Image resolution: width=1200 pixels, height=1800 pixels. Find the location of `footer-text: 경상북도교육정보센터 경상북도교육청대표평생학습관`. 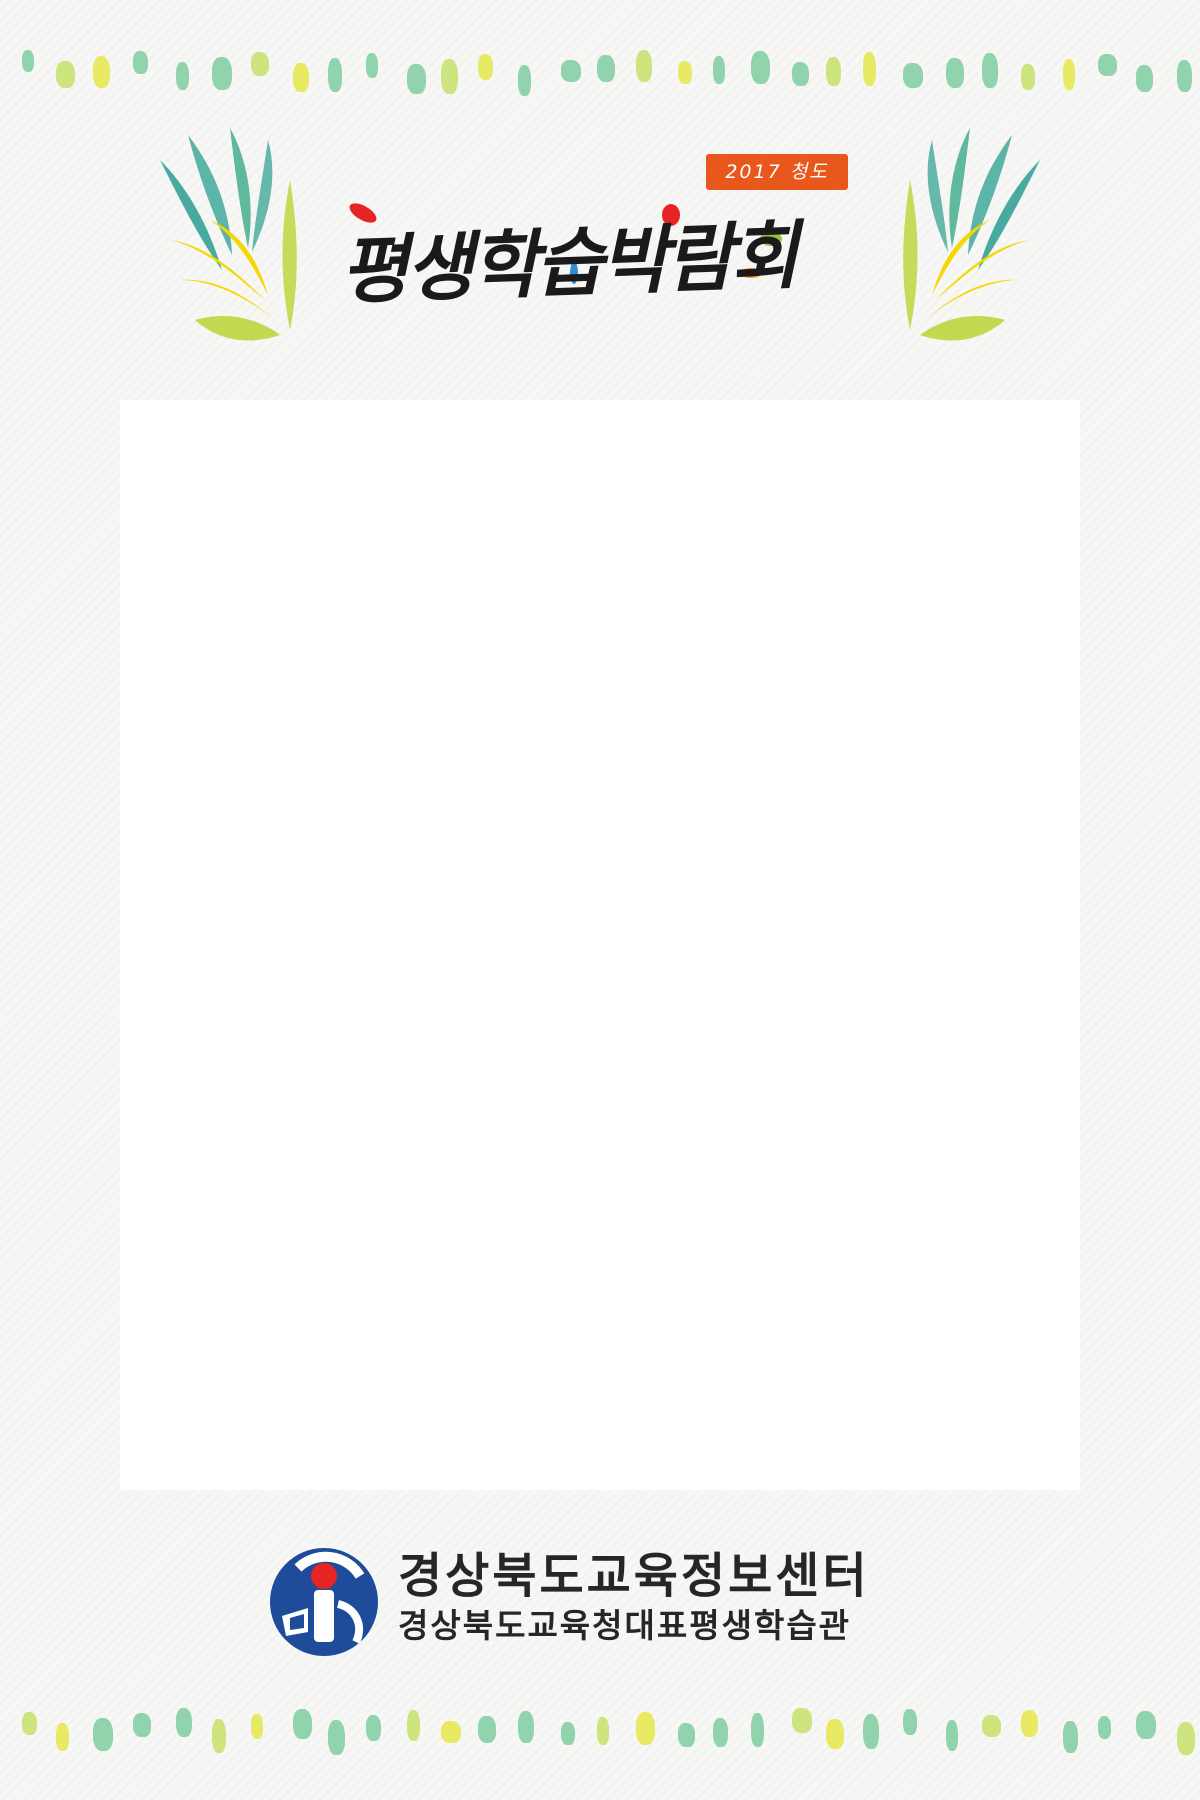

footer-text: 경상북도교육정보센터 경상북도교육청대표평생학습관 is located at coordinates (678, 1598).